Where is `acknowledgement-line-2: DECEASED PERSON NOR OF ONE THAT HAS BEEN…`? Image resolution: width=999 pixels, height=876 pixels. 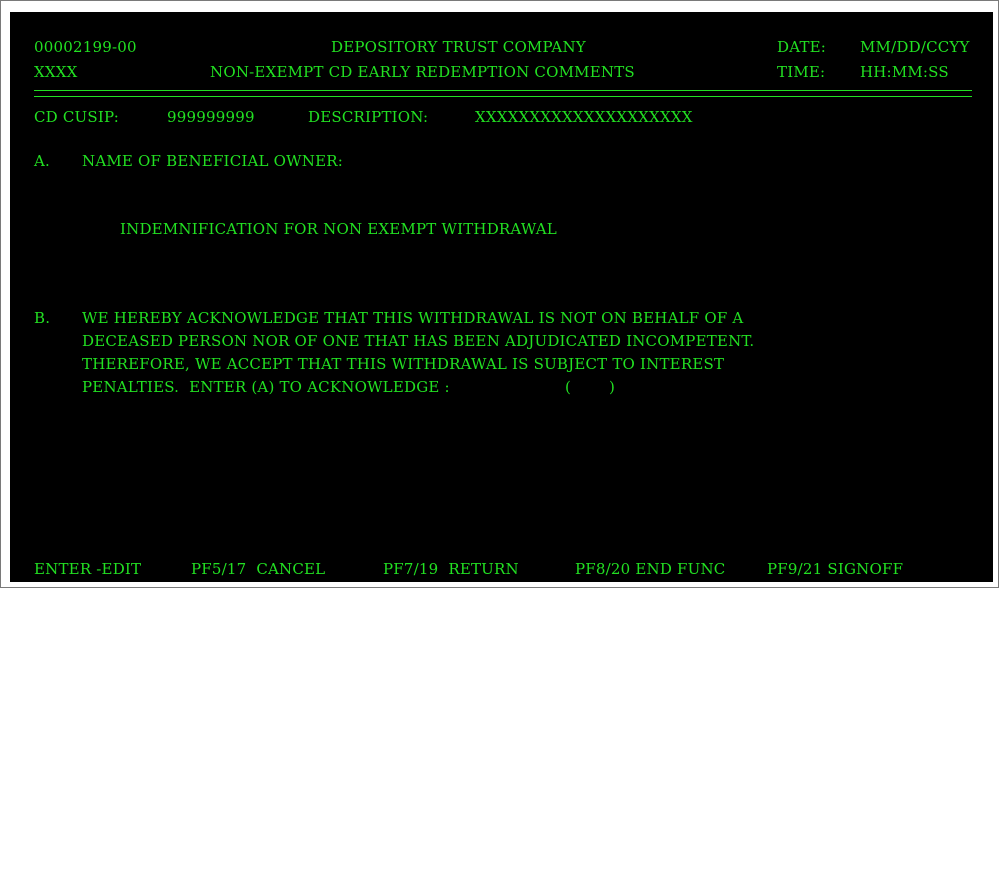
acknowledgement-line-2: DECEASED PERSON NOR OF ONE THAT HAS BEEN… is located at coordinates (418, 341).